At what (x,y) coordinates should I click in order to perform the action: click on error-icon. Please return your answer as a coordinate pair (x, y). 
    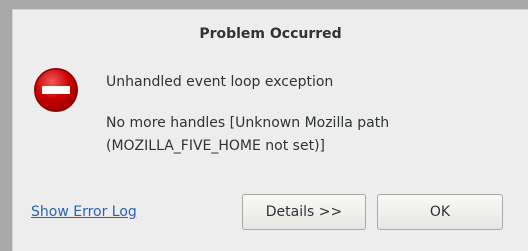
    Looking at the image, I should click on (56, 90).